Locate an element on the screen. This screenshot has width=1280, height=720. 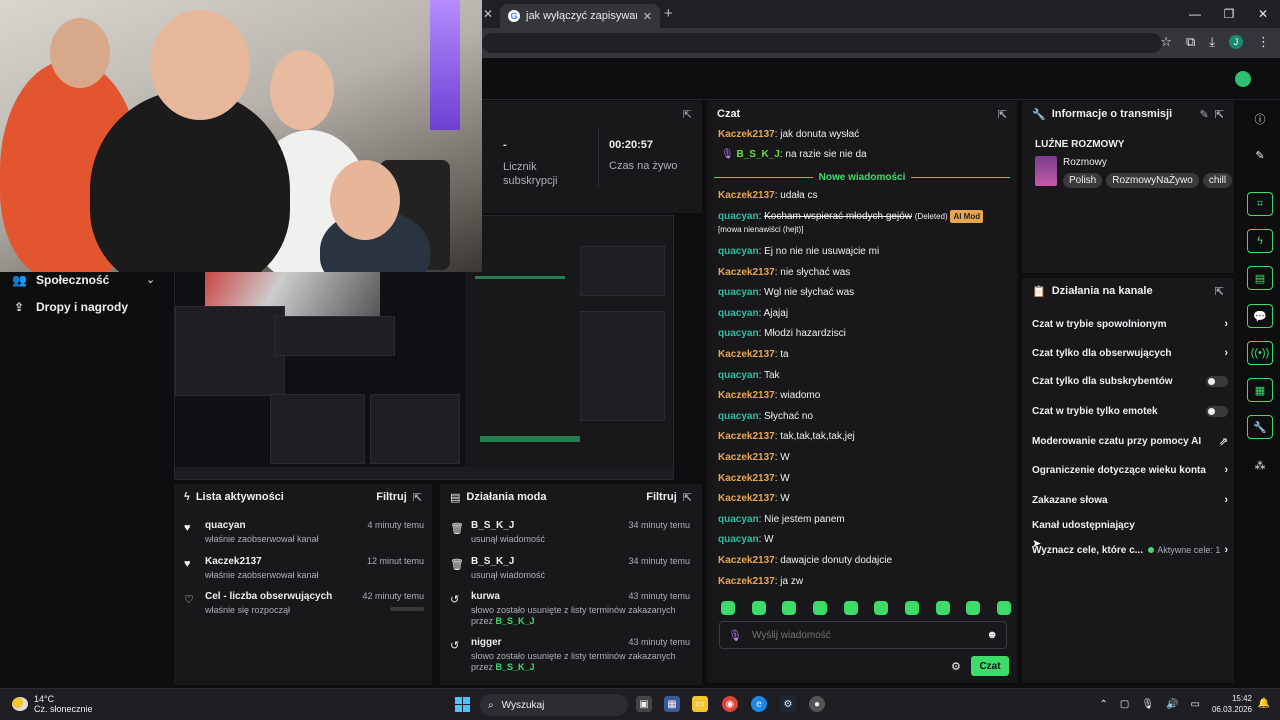
chat-input-box: 🎙 ☻ is located at coordinates (863, 635).